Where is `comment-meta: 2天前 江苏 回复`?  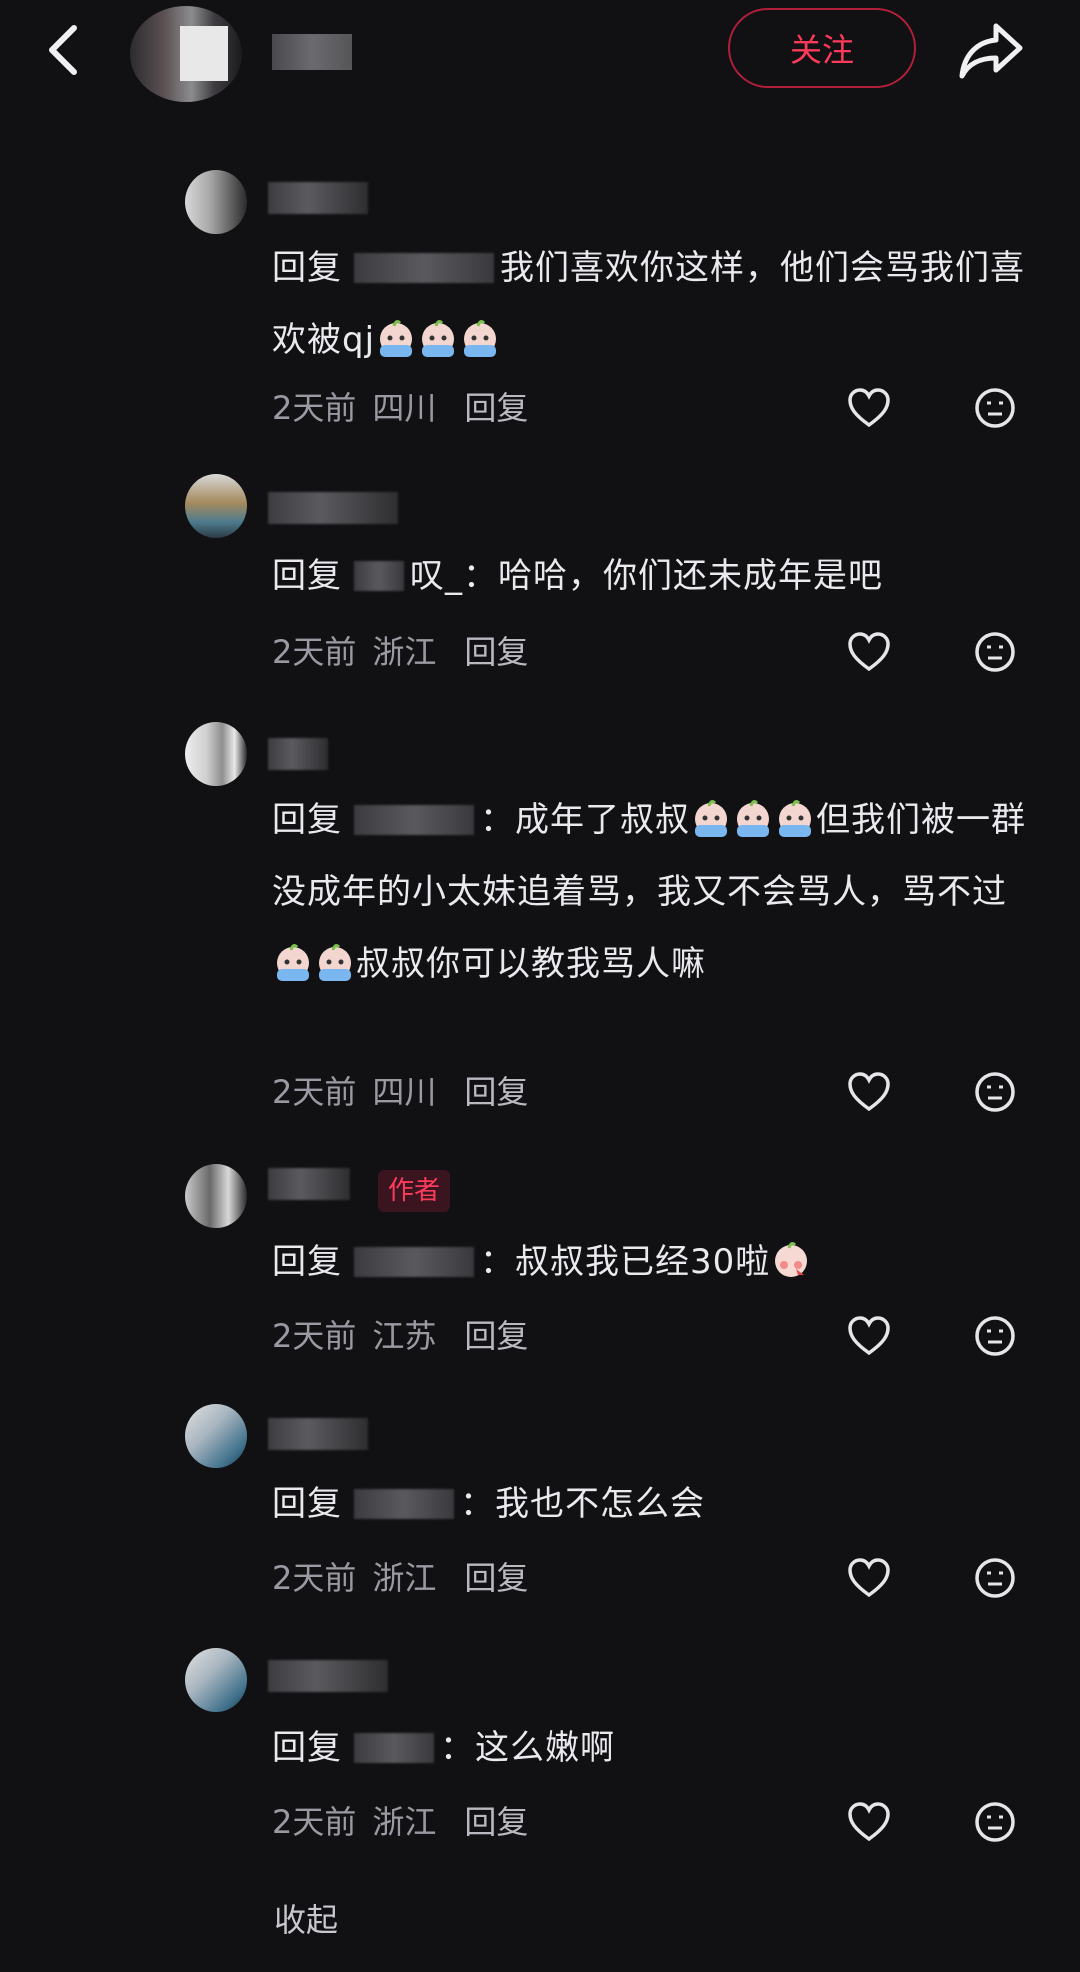 comment-meta: 2天前 江苏 回复 is located at coordinates (400, 1336).